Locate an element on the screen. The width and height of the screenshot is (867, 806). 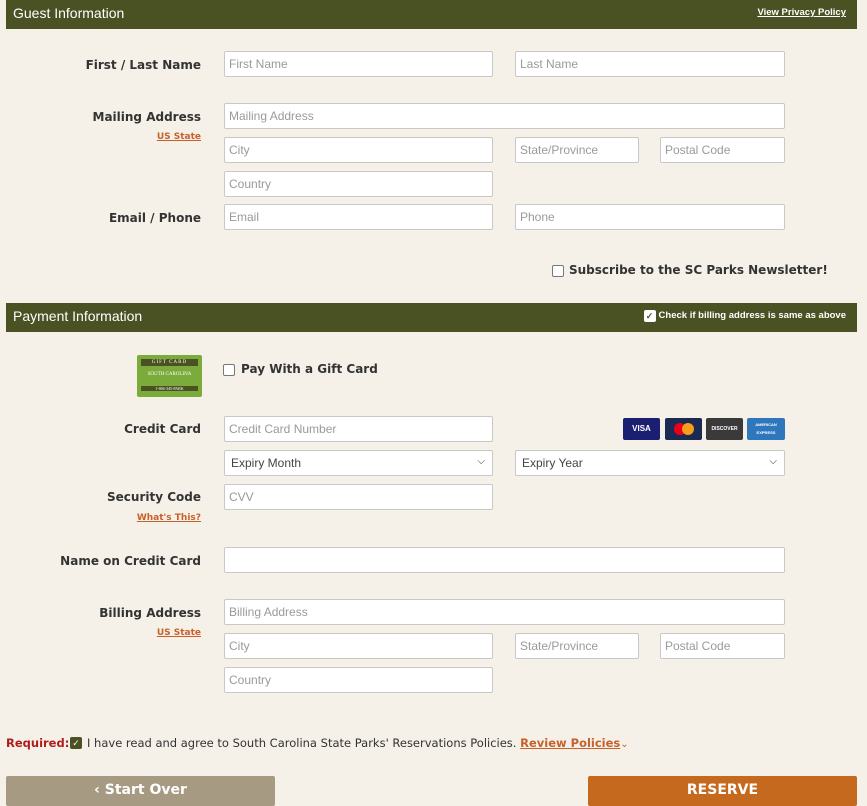
gift-card-checkbox is located at coordinates (229, 370).